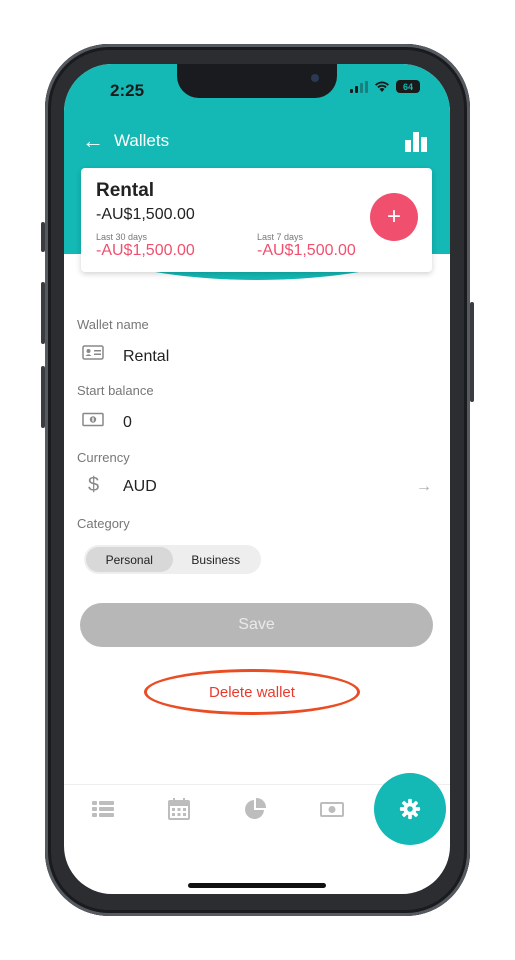 The image size is (515, 960). I want to click on camera-icon, so click(315, 78).